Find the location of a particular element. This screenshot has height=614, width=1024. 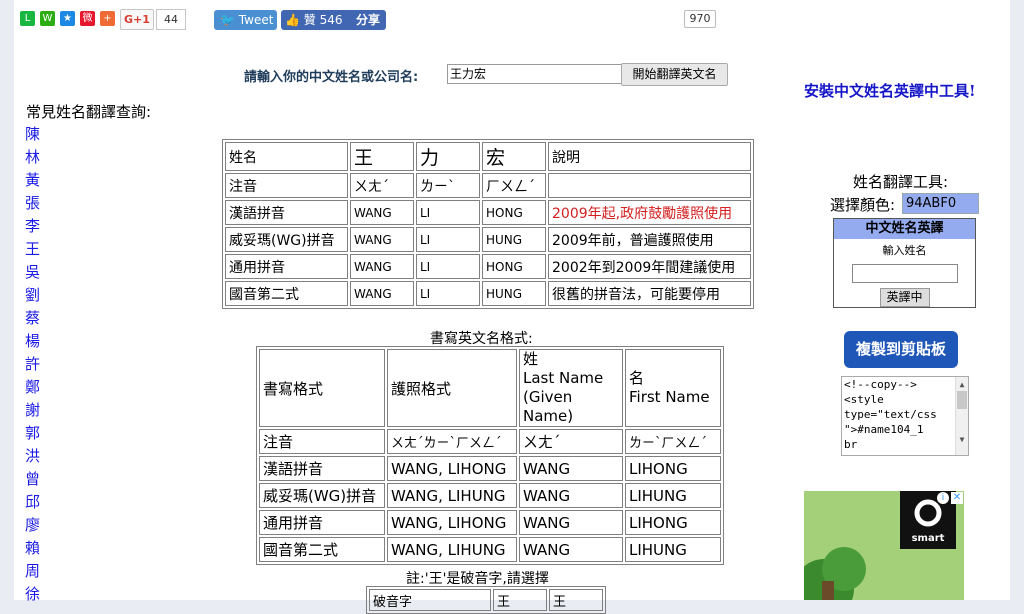

color-label: 選擇顏色: is located at coordinates (863, 205).